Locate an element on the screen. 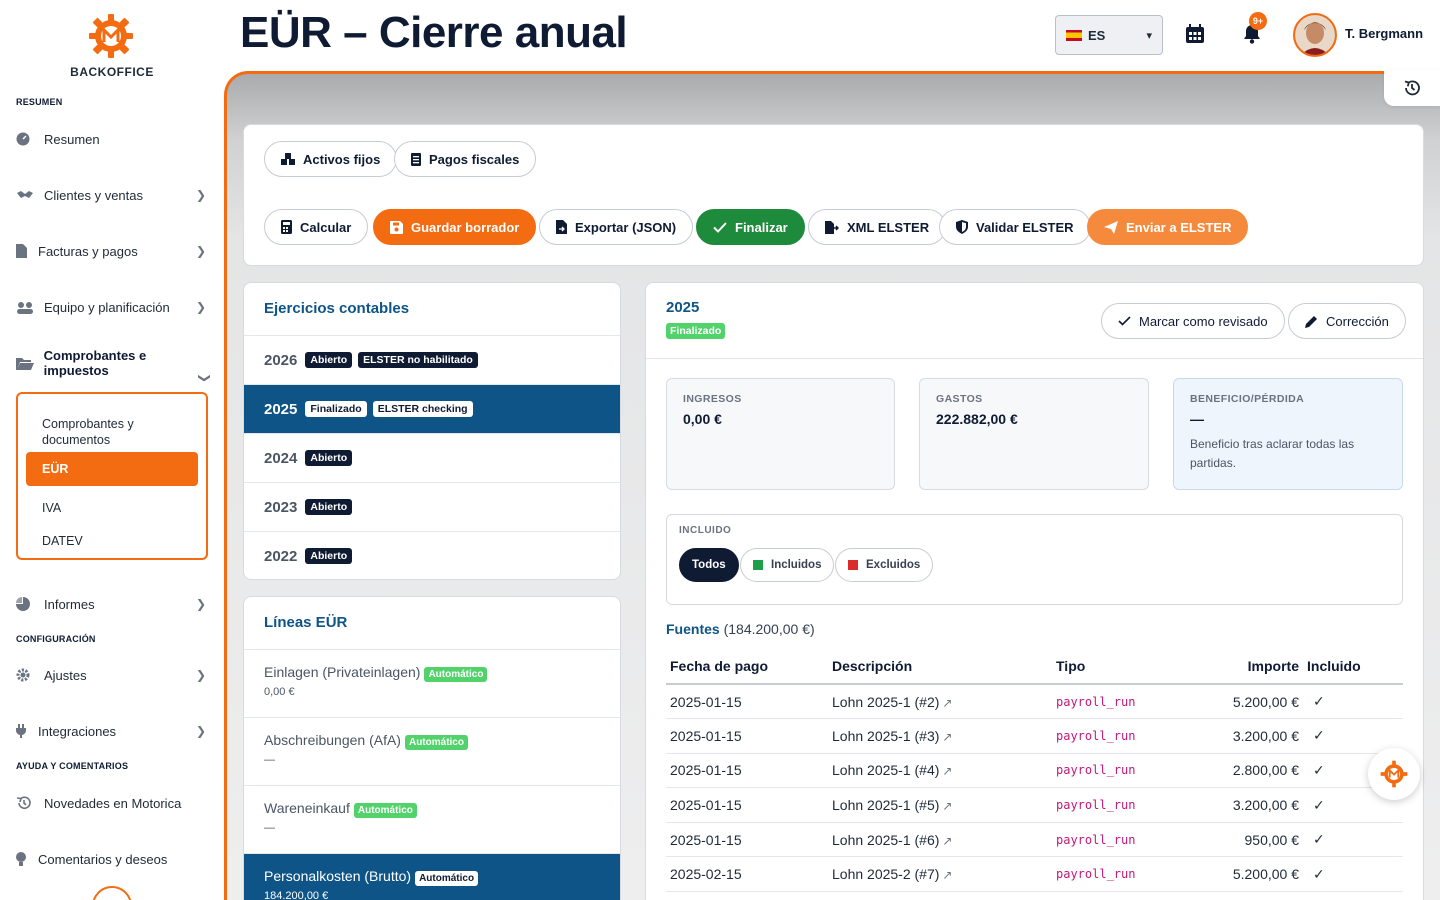  fiscal-year-row: 2026 Abierto ELSTER no habilitado is located at coordinates (432, 359).